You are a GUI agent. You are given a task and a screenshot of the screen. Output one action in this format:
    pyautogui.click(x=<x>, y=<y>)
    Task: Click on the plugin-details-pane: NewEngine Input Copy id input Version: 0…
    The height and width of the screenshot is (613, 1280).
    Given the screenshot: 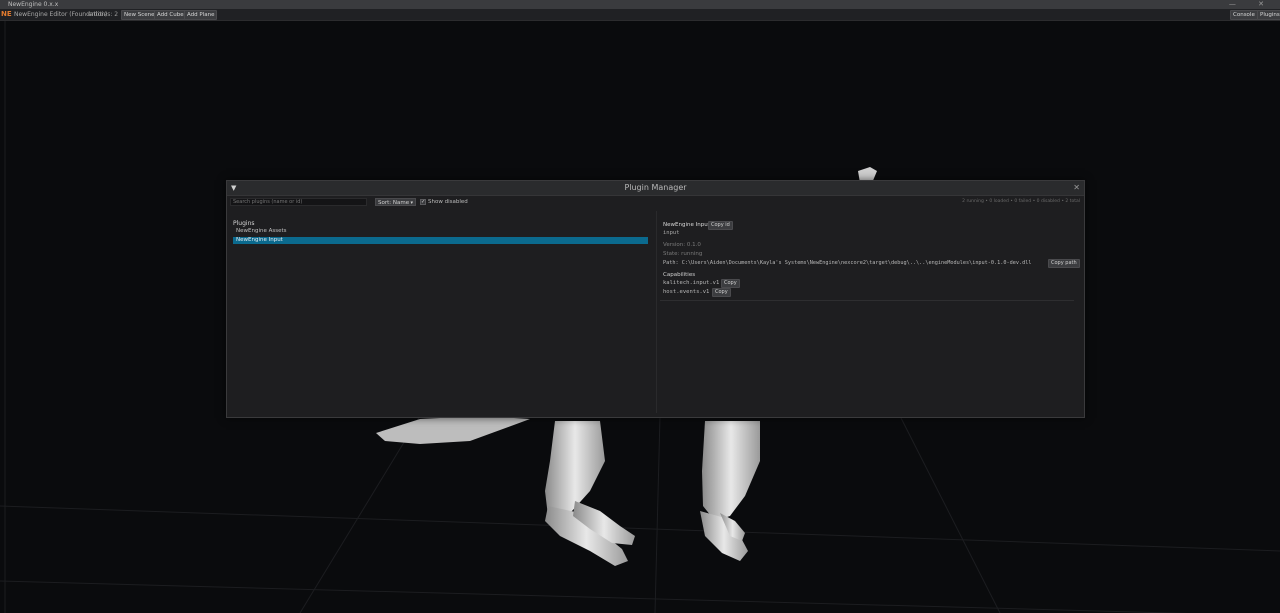 What is the action you would take?
    pyautogui.click(x=868, y=312)
    